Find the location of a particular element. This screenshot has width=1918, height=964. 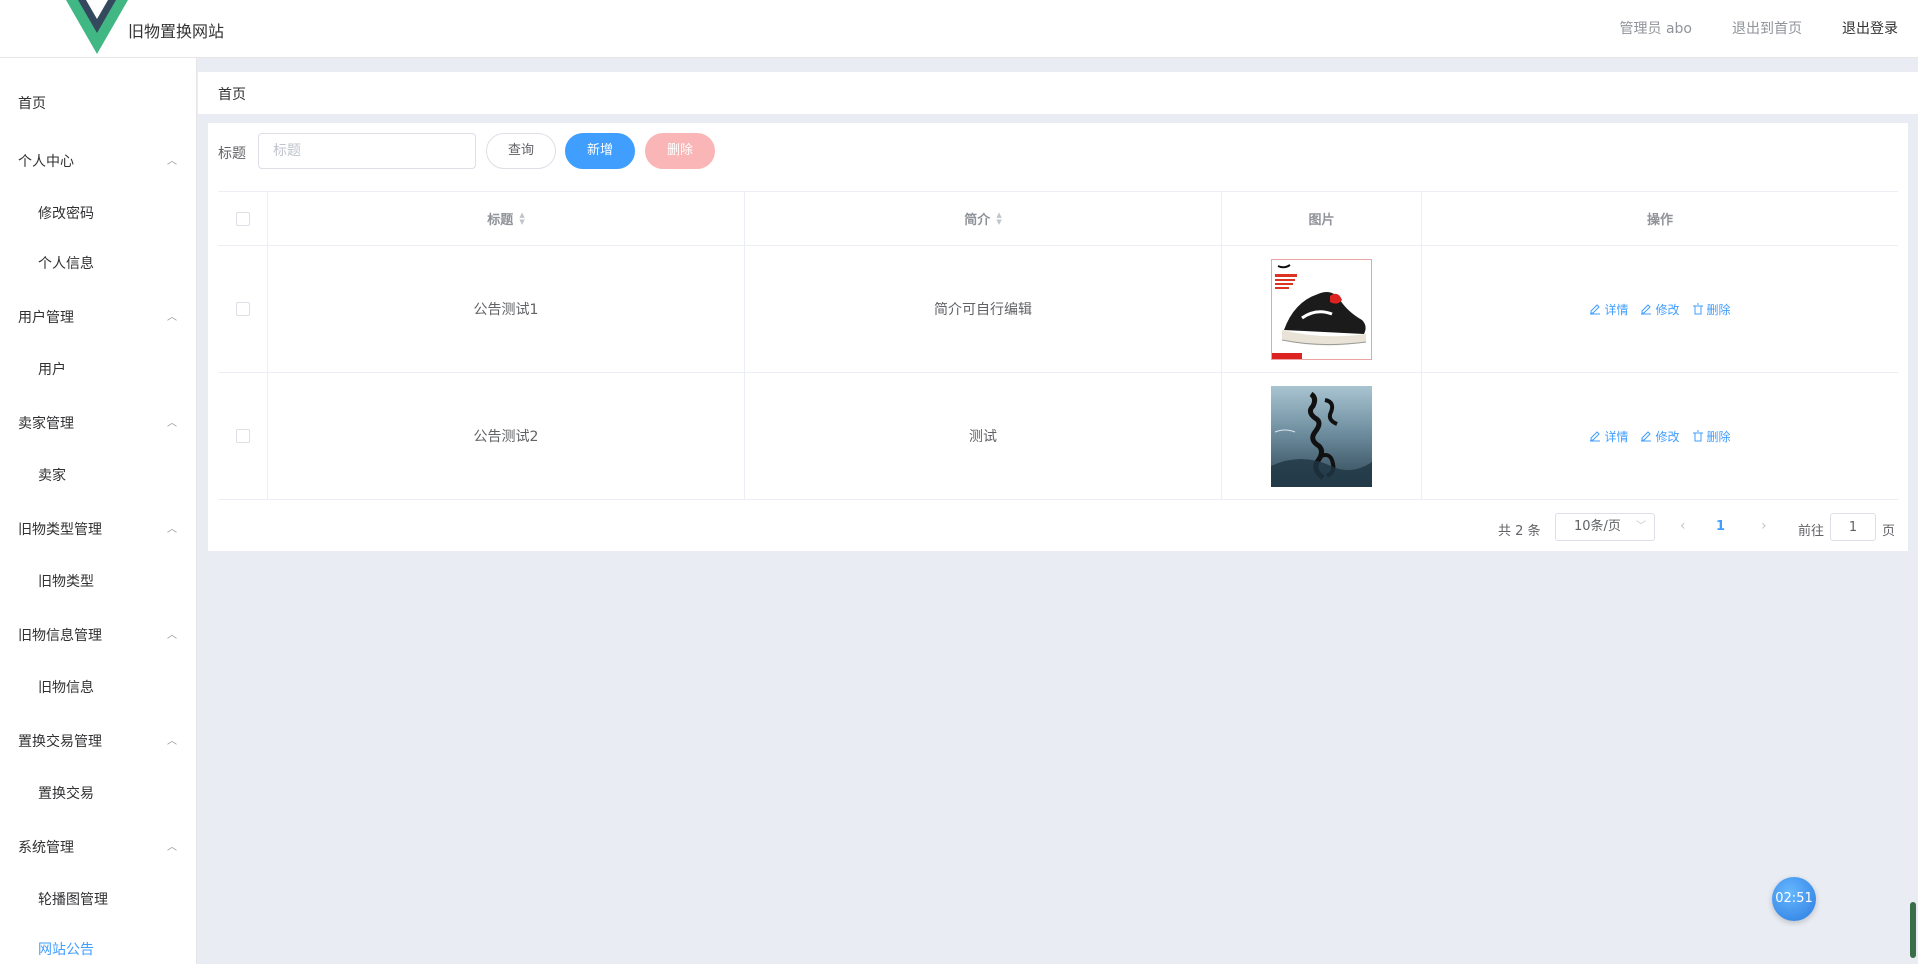

sidebar-item-label: 卖家 is located at coordinates (52, 476).